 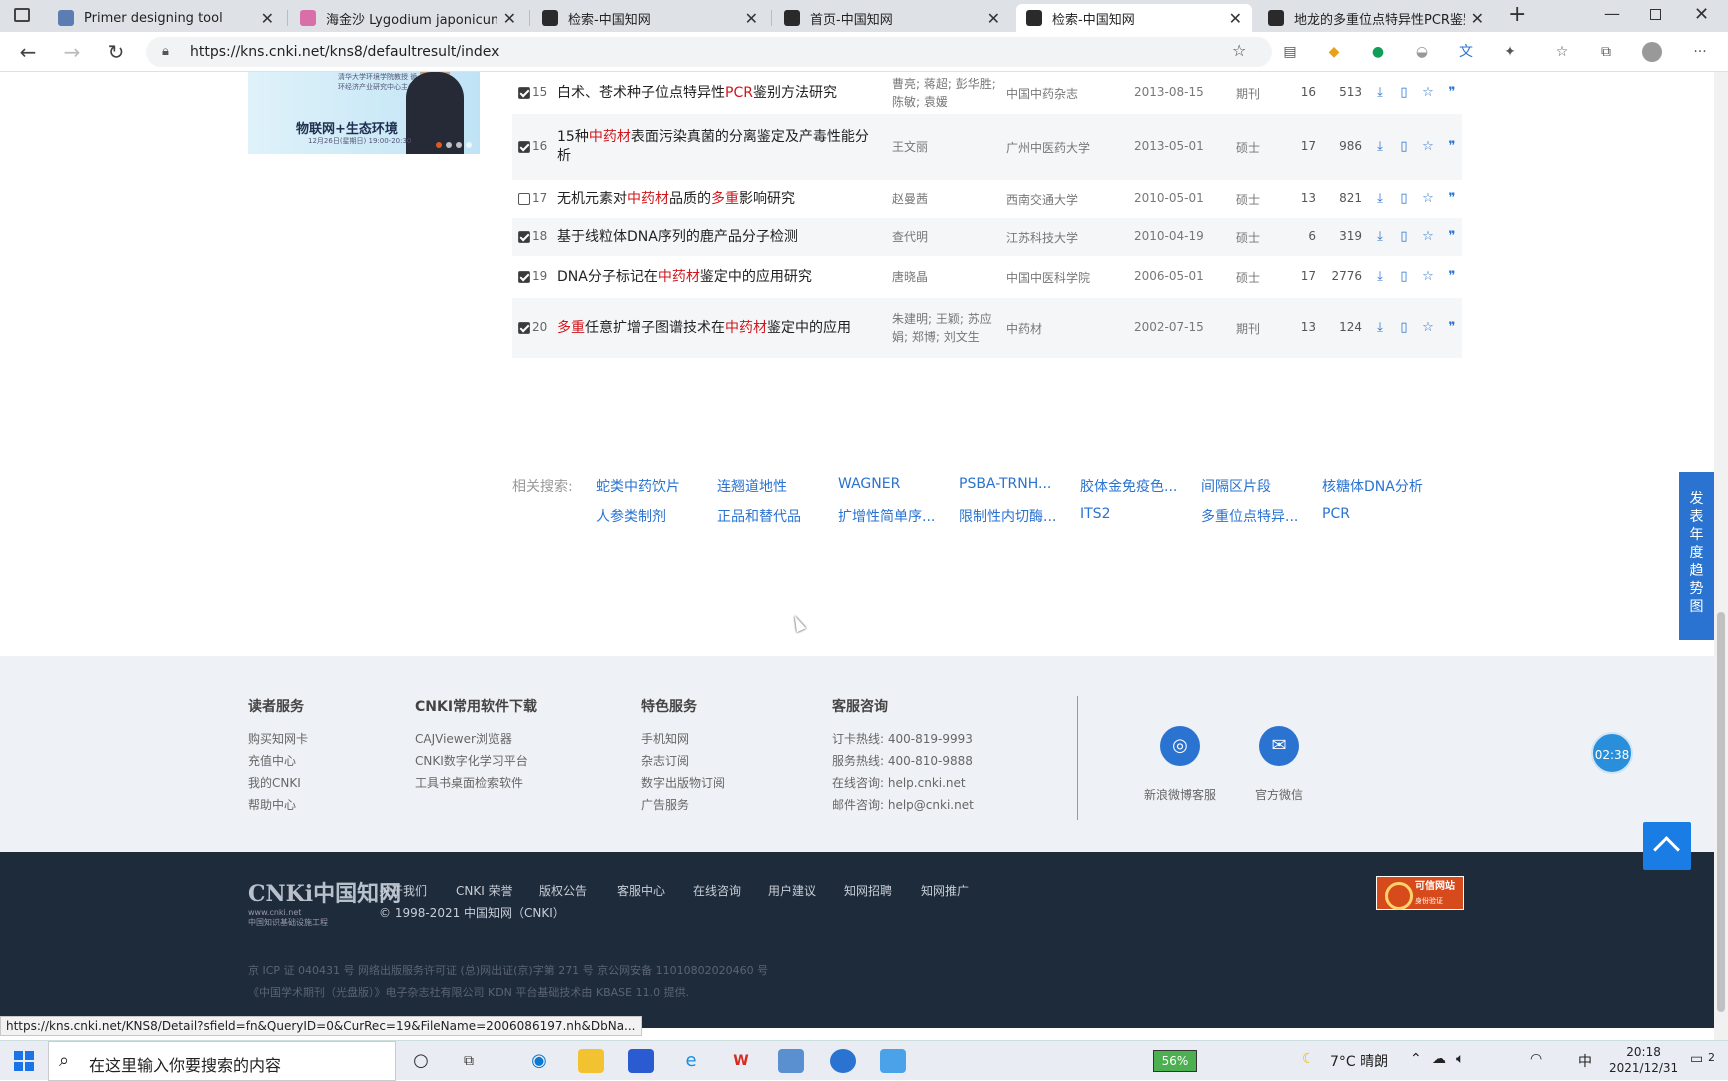 I want to click on tray-overflow-icon: ⌃, so click(x=1416, y=1059).